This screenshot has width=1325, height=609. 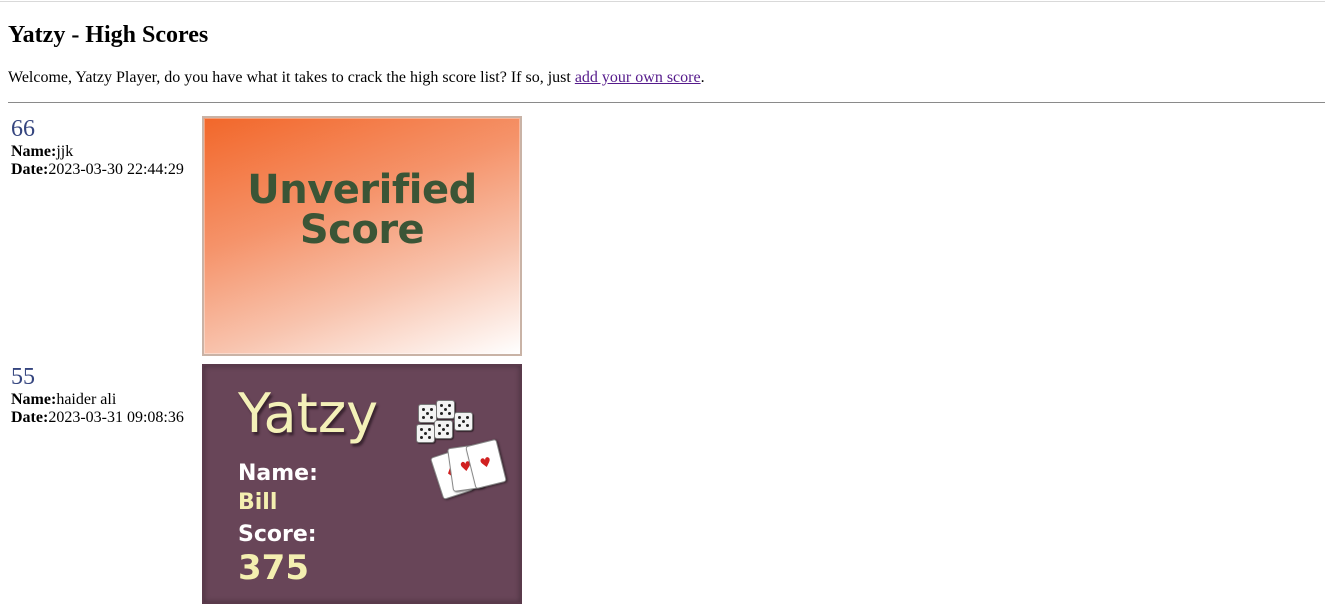 I want to click on player-name: Name:haider ali, so click(x=63, y=400).